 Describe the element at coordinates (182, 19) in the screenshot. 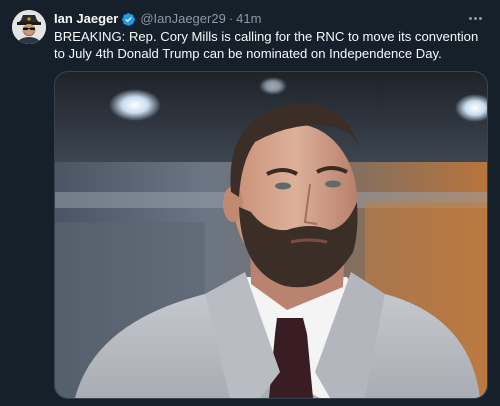

I see `author-handle: @IanJaeger29` at that location.